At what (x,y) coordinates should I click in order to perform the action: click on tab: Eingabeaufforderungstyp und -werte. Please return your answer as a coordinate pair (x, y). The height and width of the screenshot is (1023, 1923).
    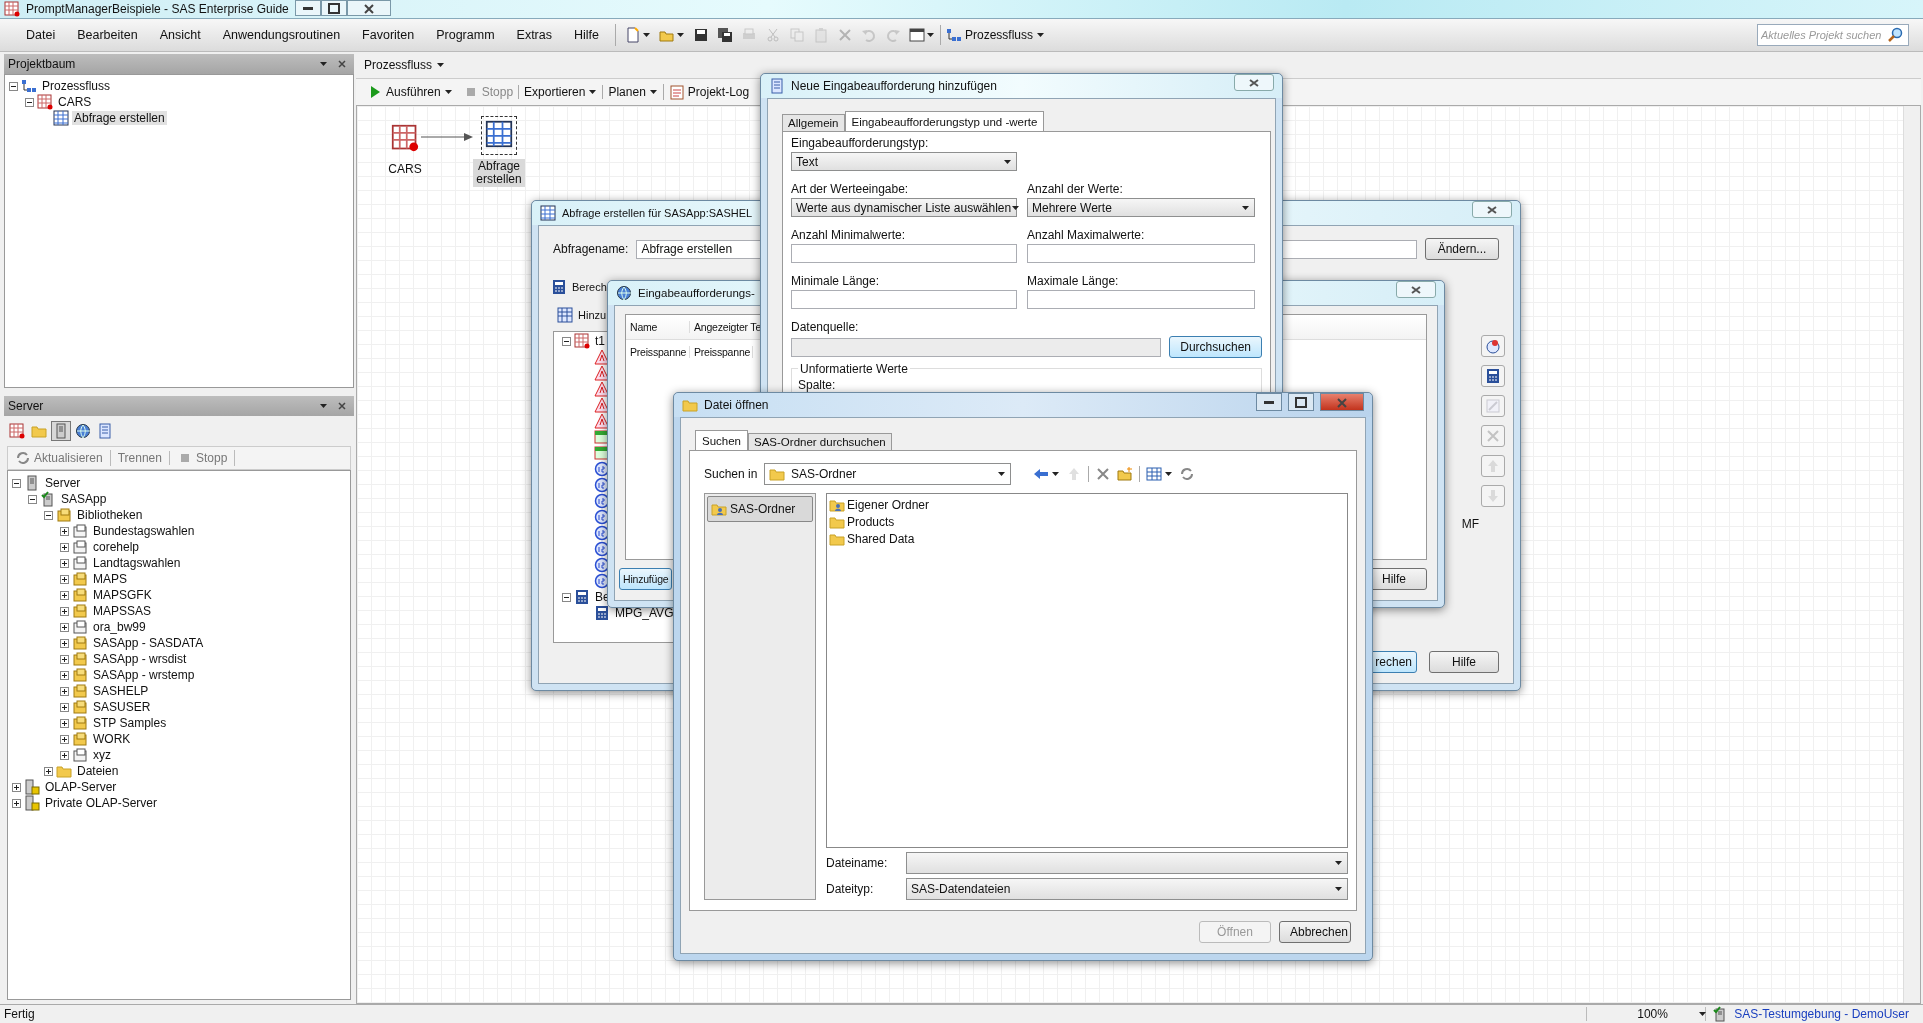
    Looking at the image, I should click on (944, 121).